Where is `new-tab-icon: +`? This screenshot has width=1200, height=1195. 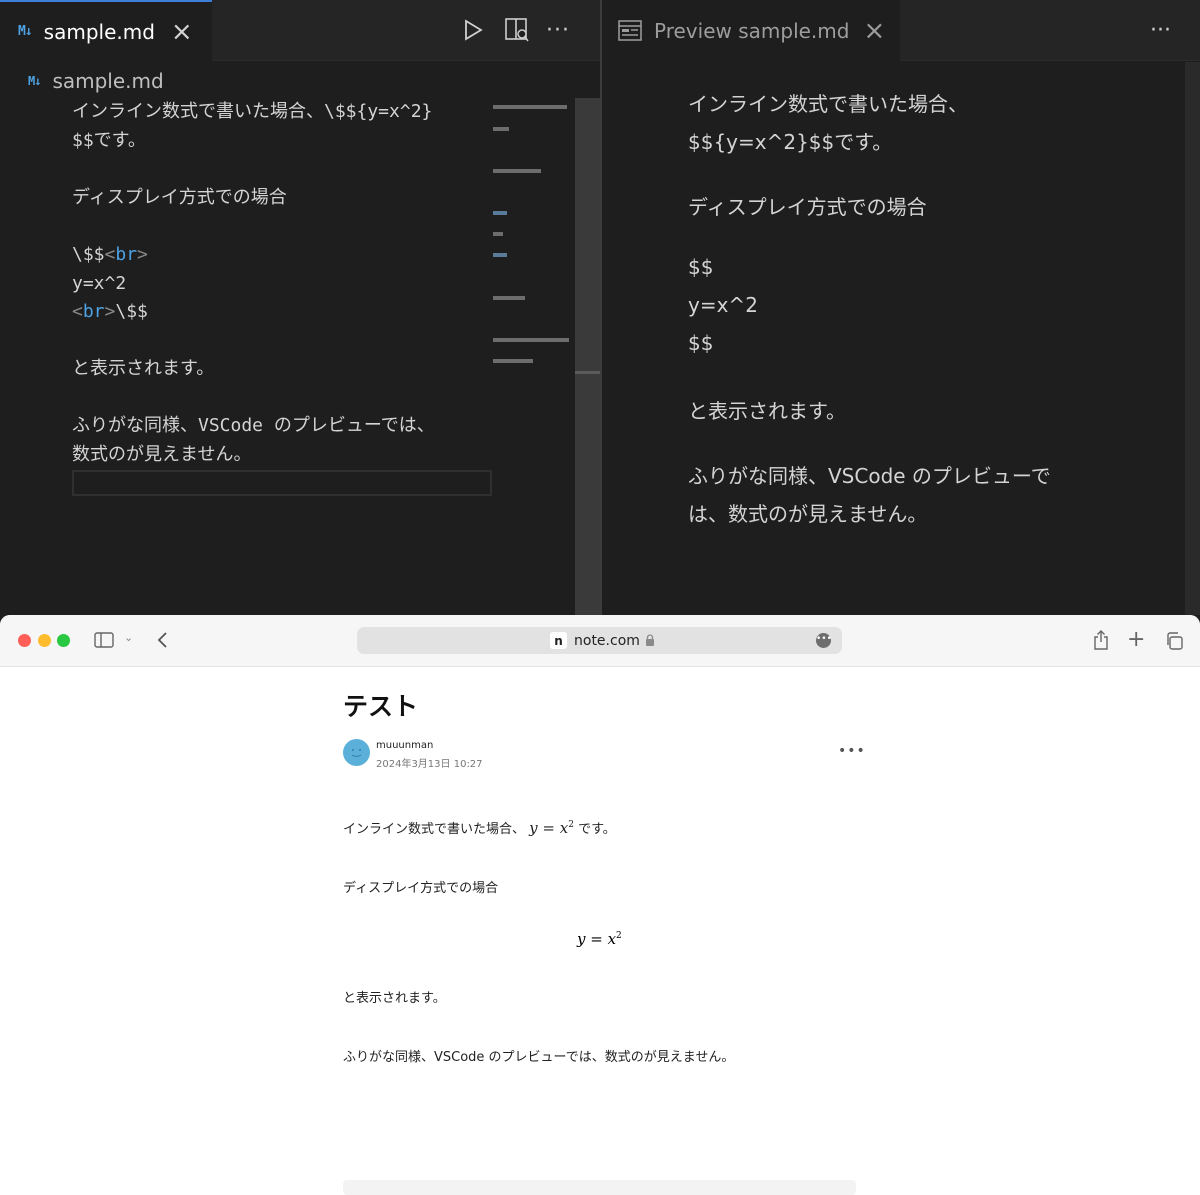
new-tab-icon: + is located at coordinates (1136, 639).